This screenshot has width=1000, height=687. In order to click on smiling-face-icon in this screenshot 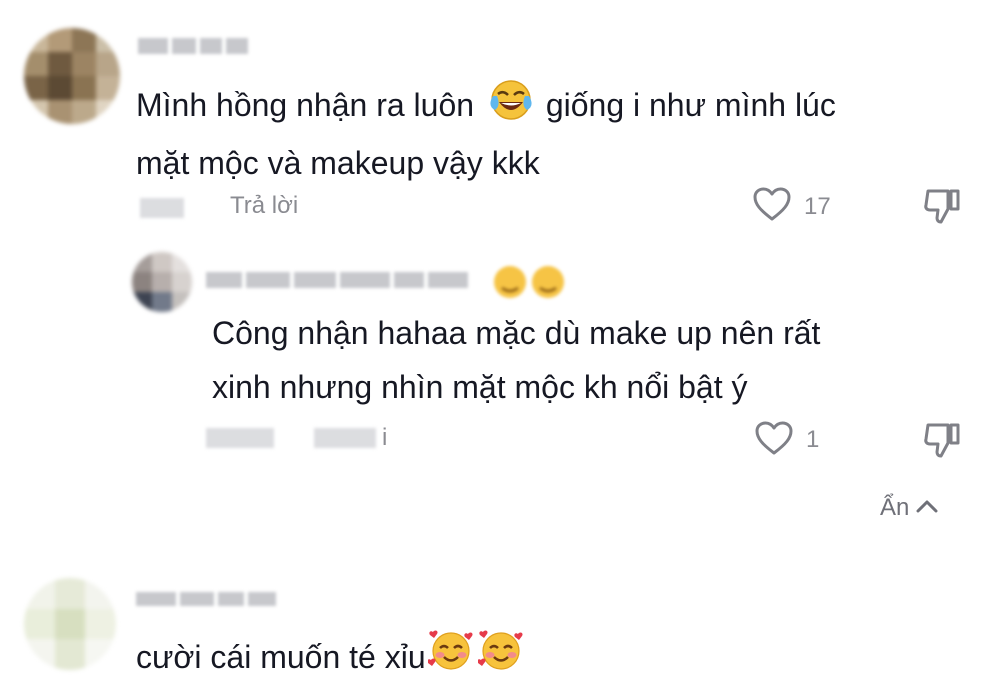, I will do `click(532, 284)`.